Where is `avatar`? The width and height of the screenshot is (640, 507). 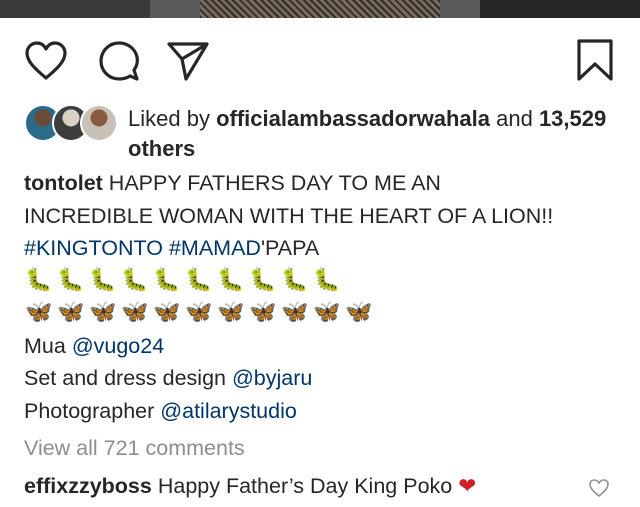 avatar is located at coordinates (99, 123).